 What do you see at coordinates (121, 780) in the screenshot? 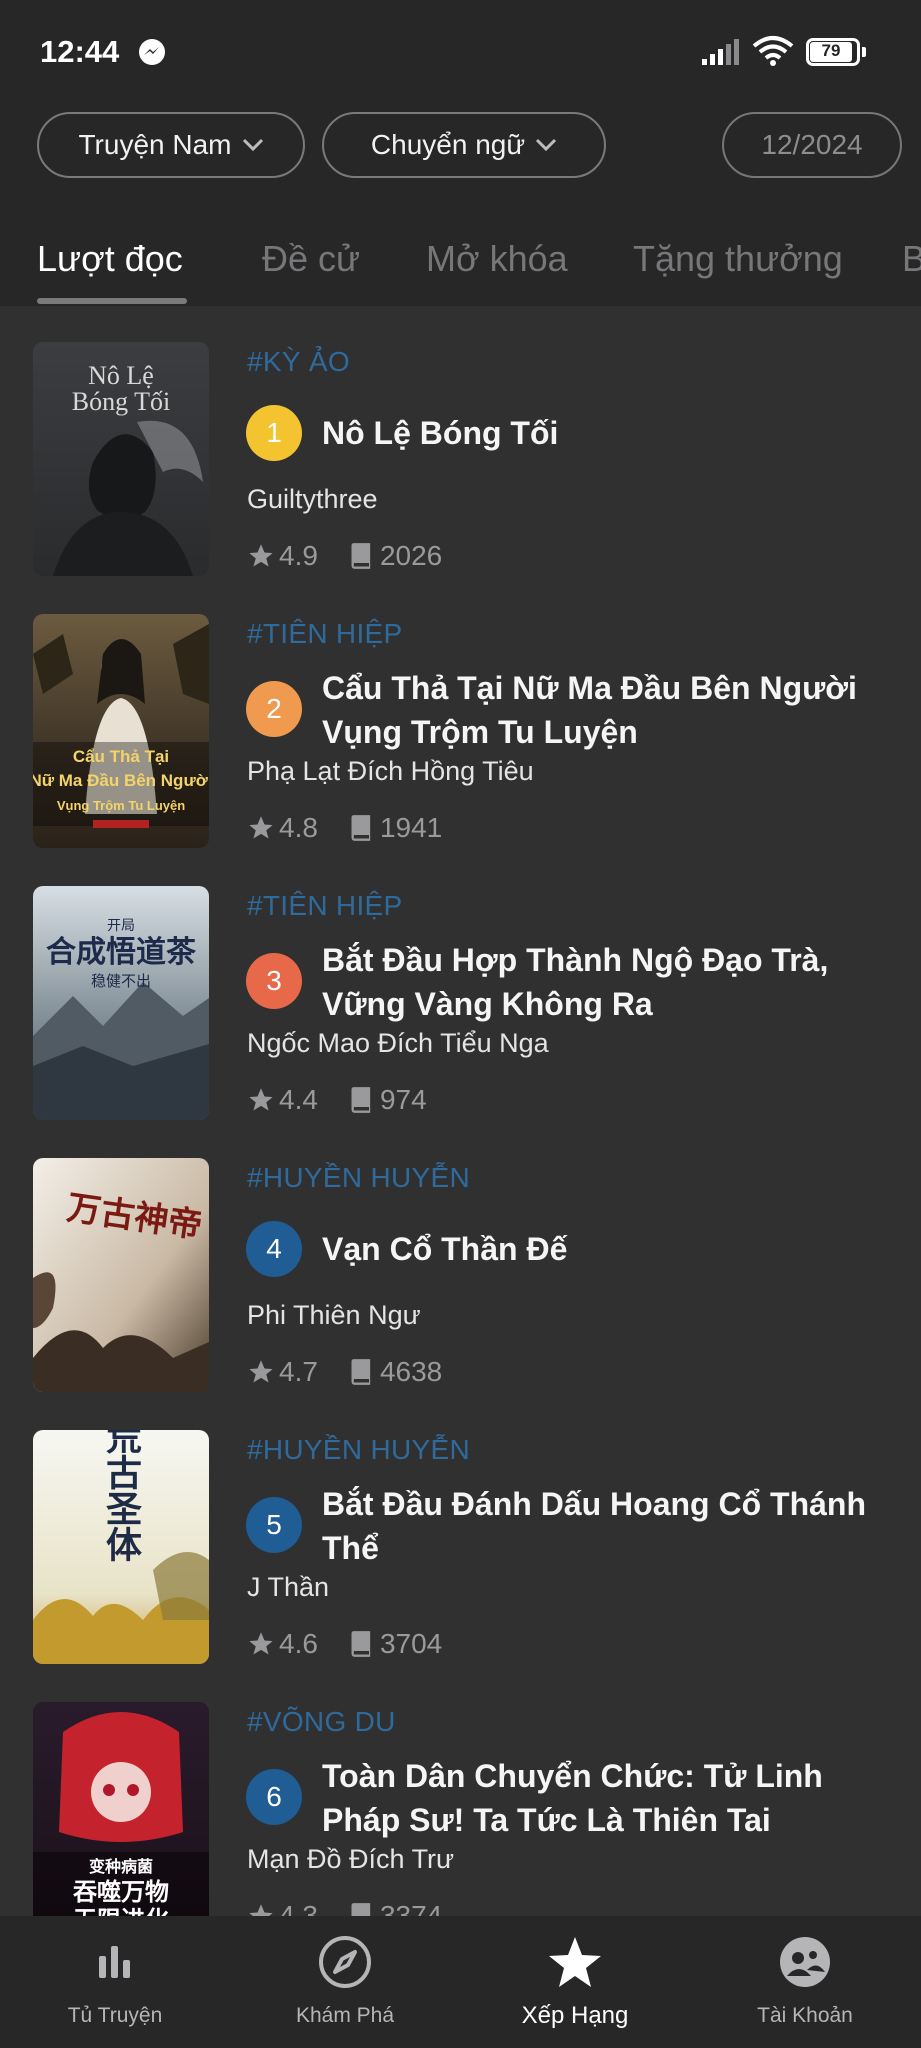
I see `cover-text: Nữ Ma Đầu Bên Người` at bounding box center [121, 780].